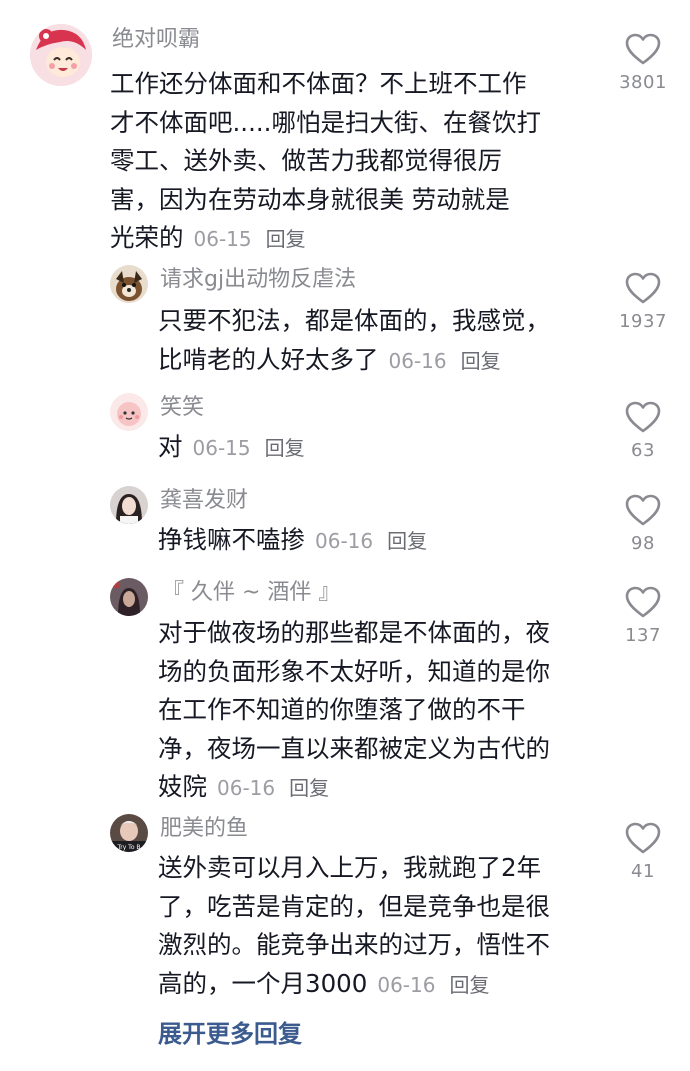  I want to click on like-button: 3801, so click(643, 62).